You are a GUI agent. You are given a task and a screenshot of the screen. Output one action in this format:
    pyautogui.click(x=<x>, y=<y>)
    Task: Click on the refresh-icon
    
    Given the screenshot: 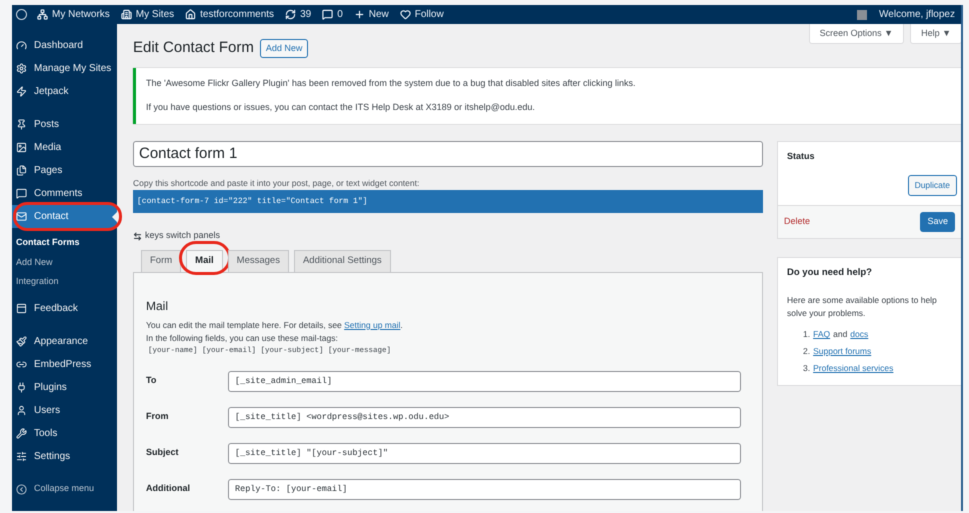 What is the action you would take?
    pyautogui.click(x=290, y=14)
    